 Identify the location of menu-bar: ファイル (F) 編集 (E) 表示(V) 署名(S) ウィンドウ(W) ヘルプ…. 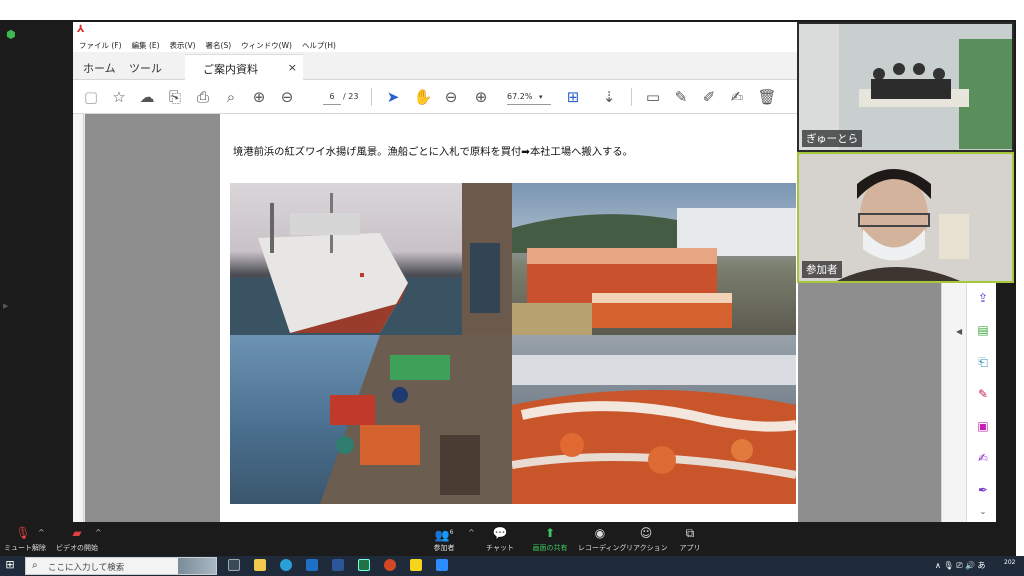
(435, 45).